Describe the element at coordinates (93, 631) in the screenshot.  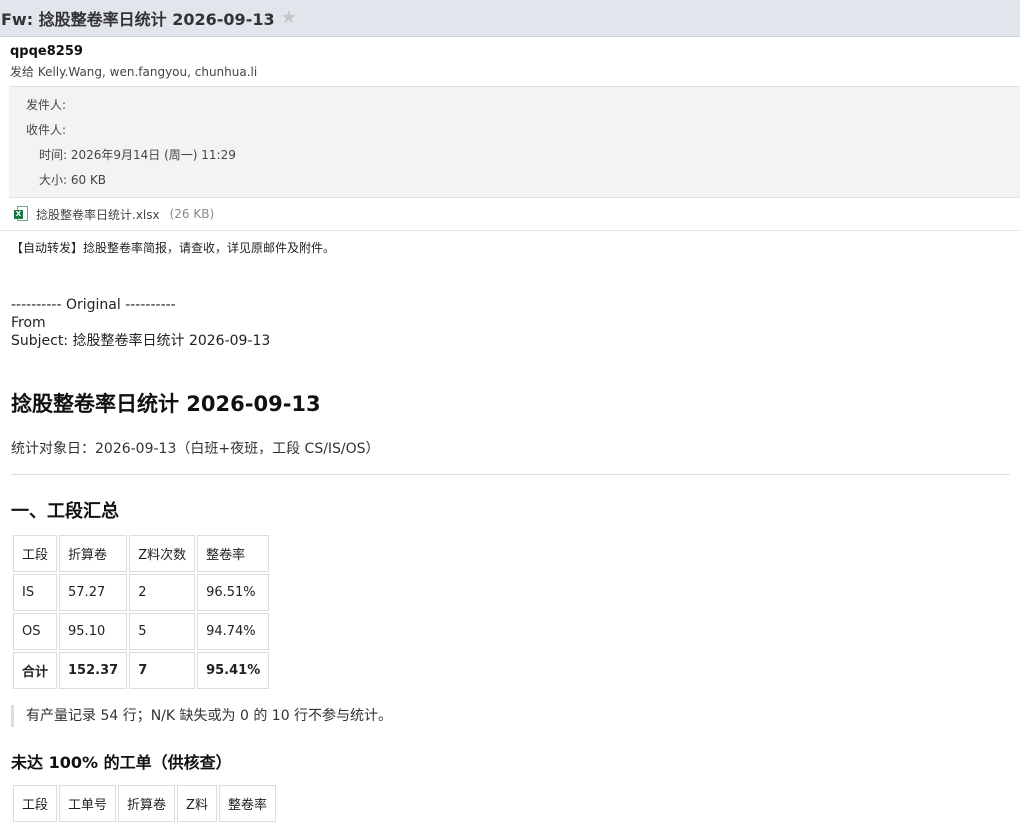
I see `table-cell: 95.10` at that location.